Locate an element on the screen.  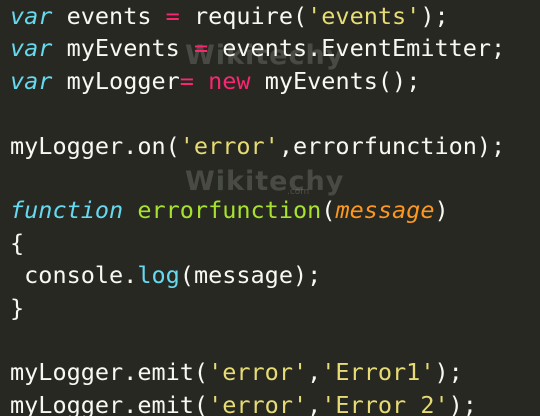
code-token: myLogger is located at coordinates (116, 80).